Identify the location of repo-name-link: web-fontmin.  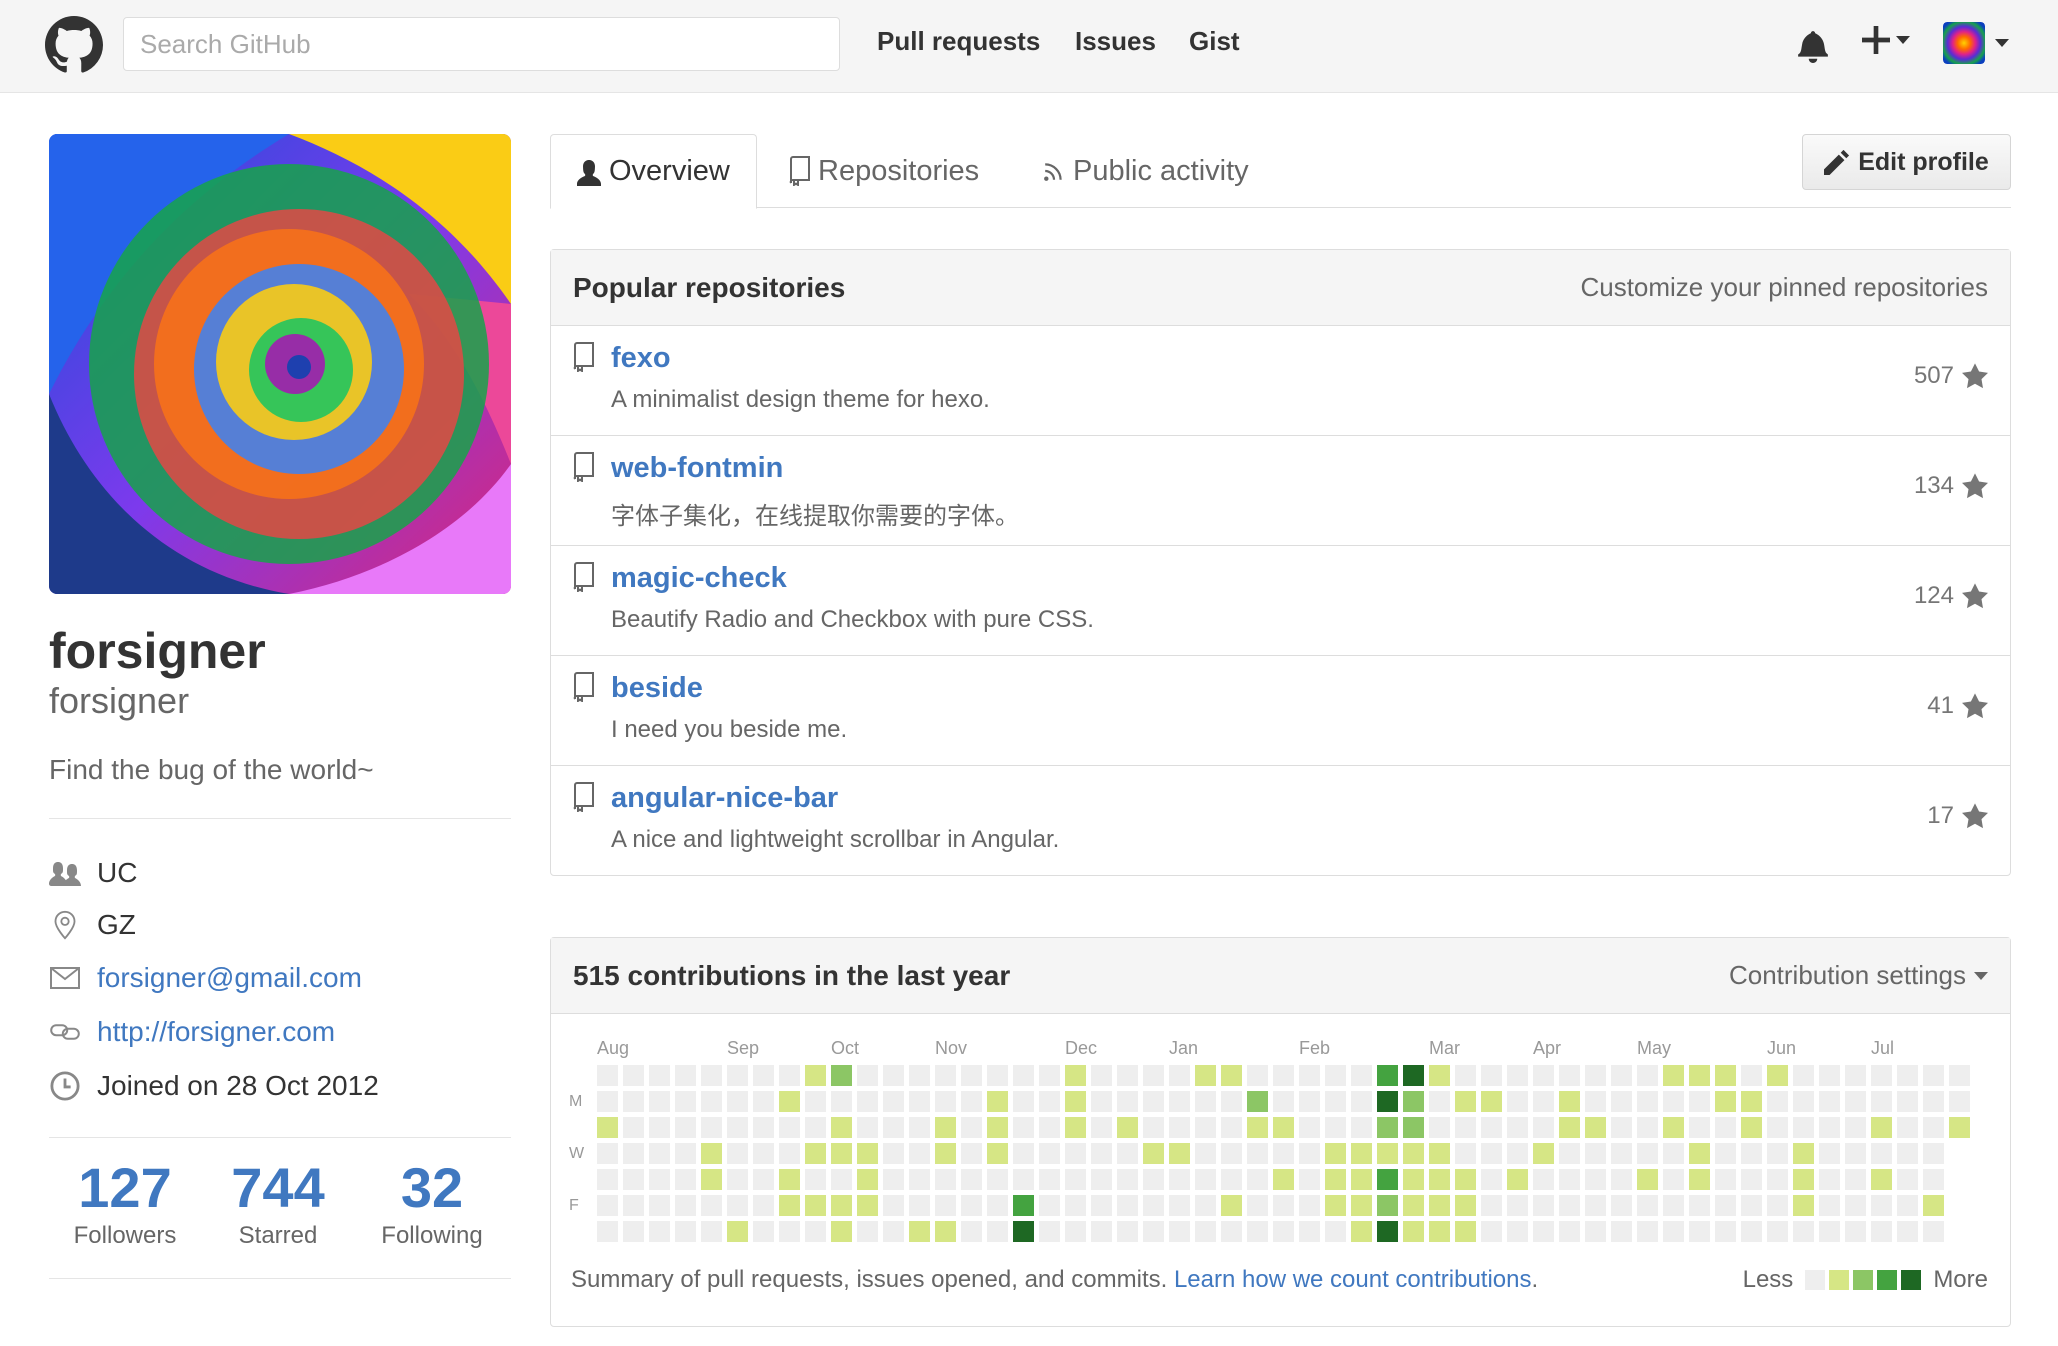
(697, 468).